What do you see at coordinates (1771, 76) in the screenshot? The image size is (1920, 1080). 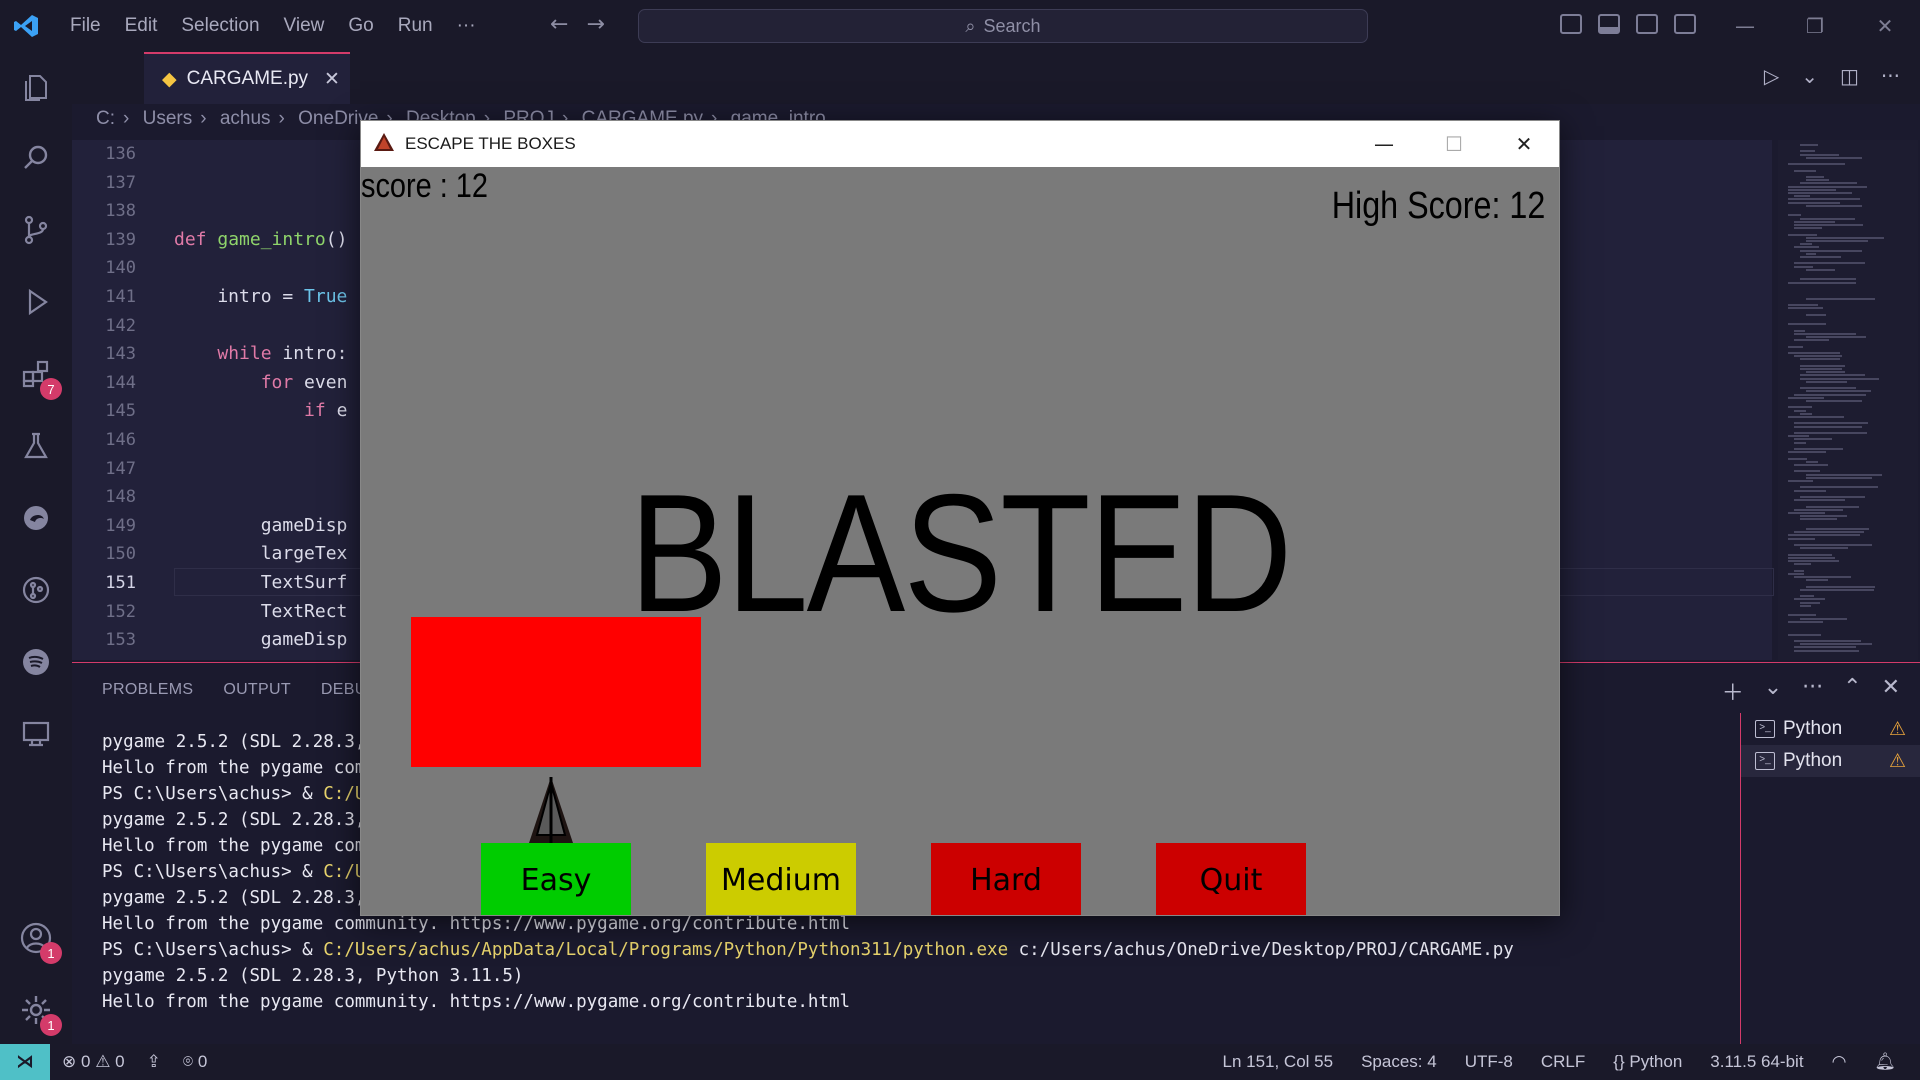 I see `run-python-file-icon: ▷` at bounding box center [1771, 76].